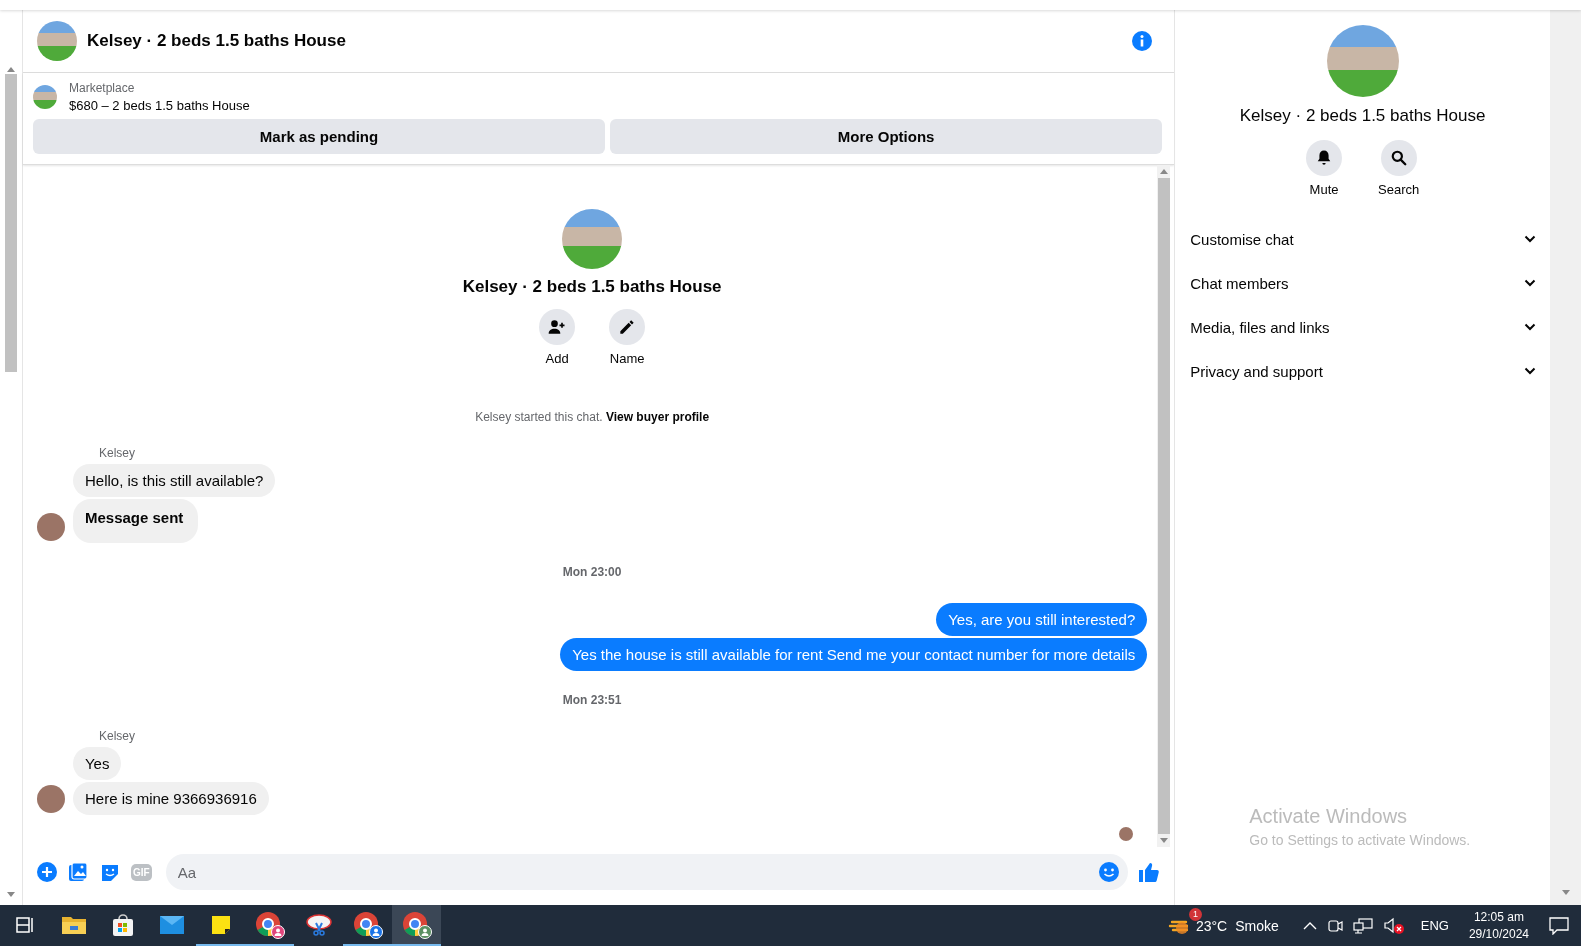 This screenshot has width=1581, height=946. I want to click on conversation-title: Kelsey · 2 beds 1.5 baths House, so click(1362, 116).